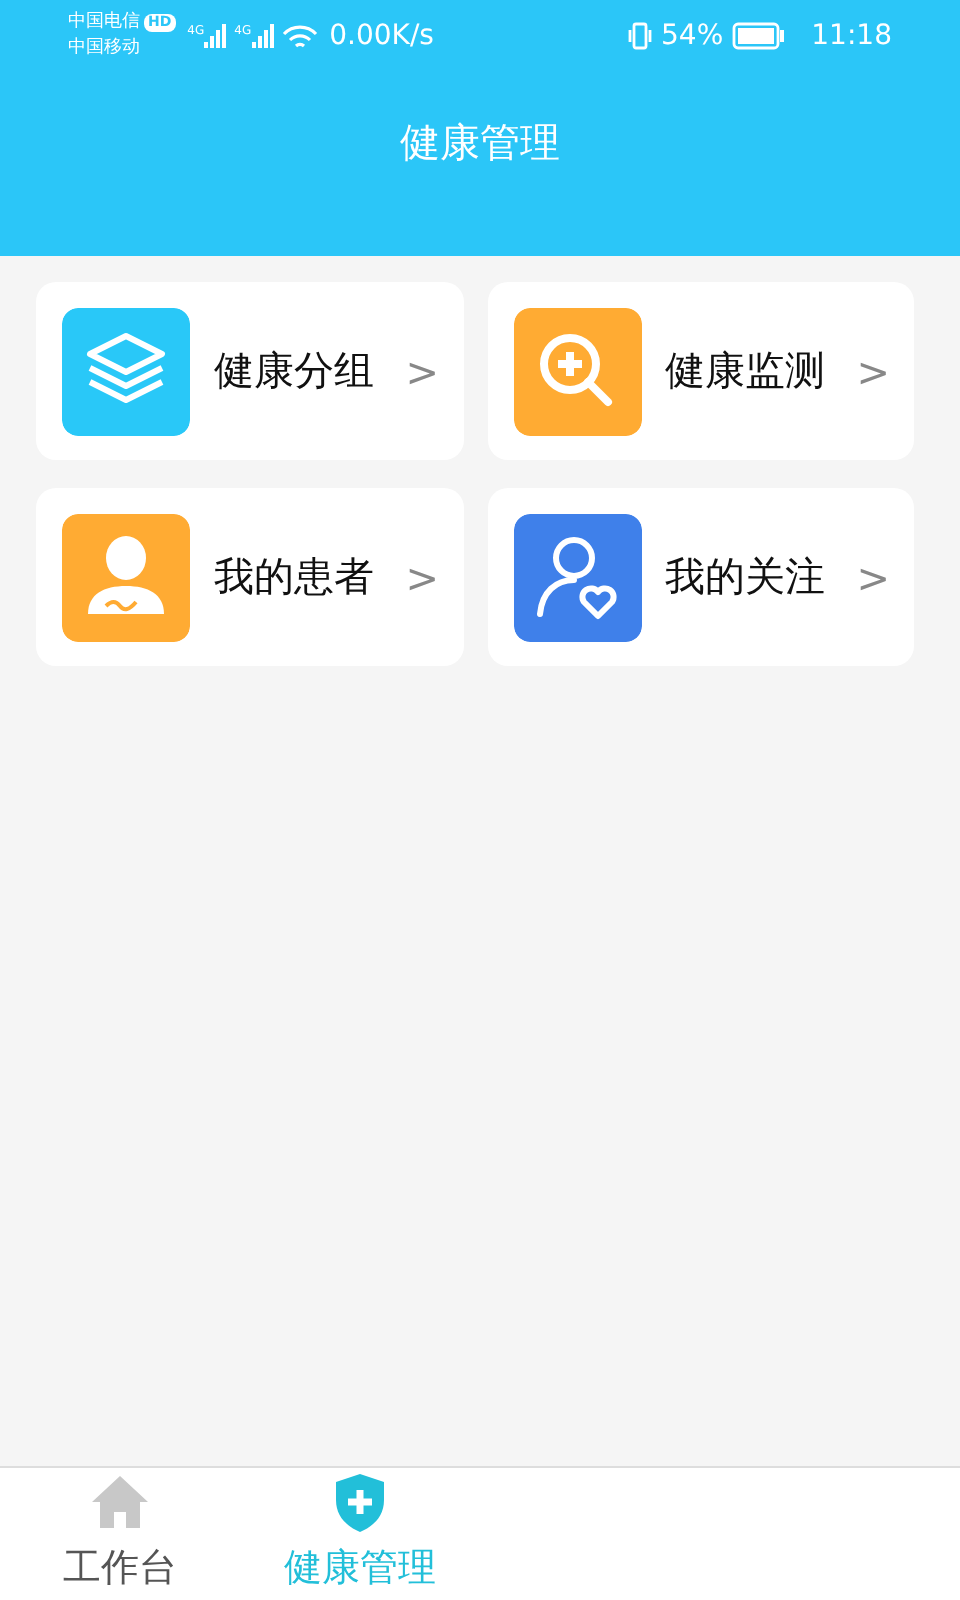 The height and width of the screenshot is (1600, 960). What do you see at coordinates (295, 371) in the screenshot?
I see `menu-label: 健康分组` at bounding box center [295, 371].